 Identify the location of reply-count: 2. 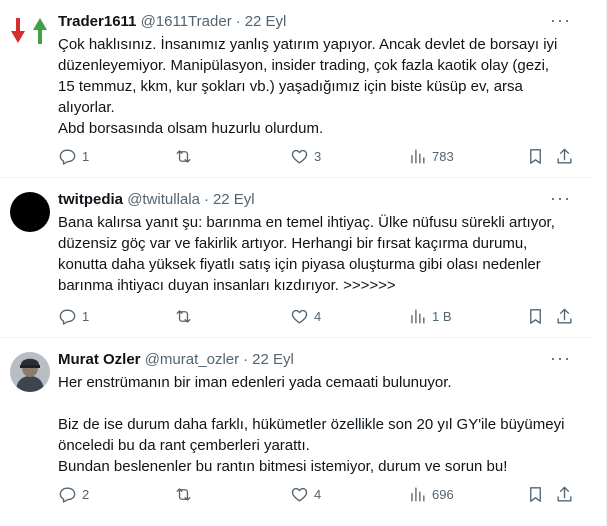
(86, 494).